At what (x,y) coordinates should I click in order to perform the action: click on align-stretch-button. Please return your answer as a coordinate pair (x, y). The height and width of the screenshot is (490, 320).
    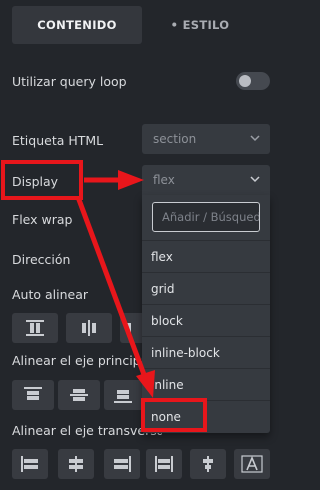
    Looking at the image, I should click on (164, 464).